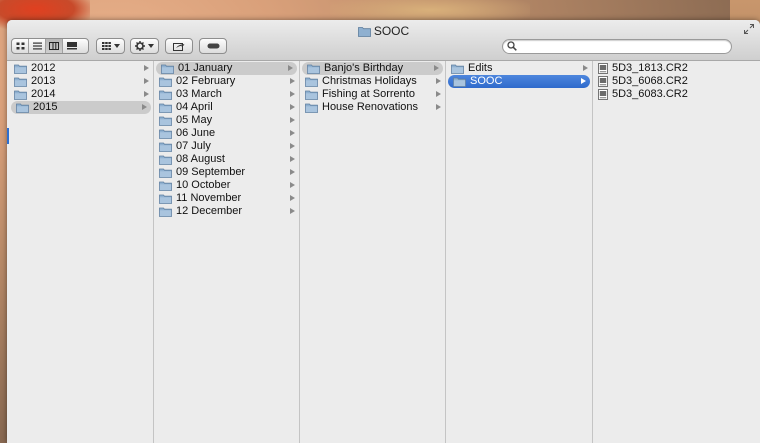 This screenshot has width=760, height=443. I want to click on item-label: 12 December, so click(209, 211).